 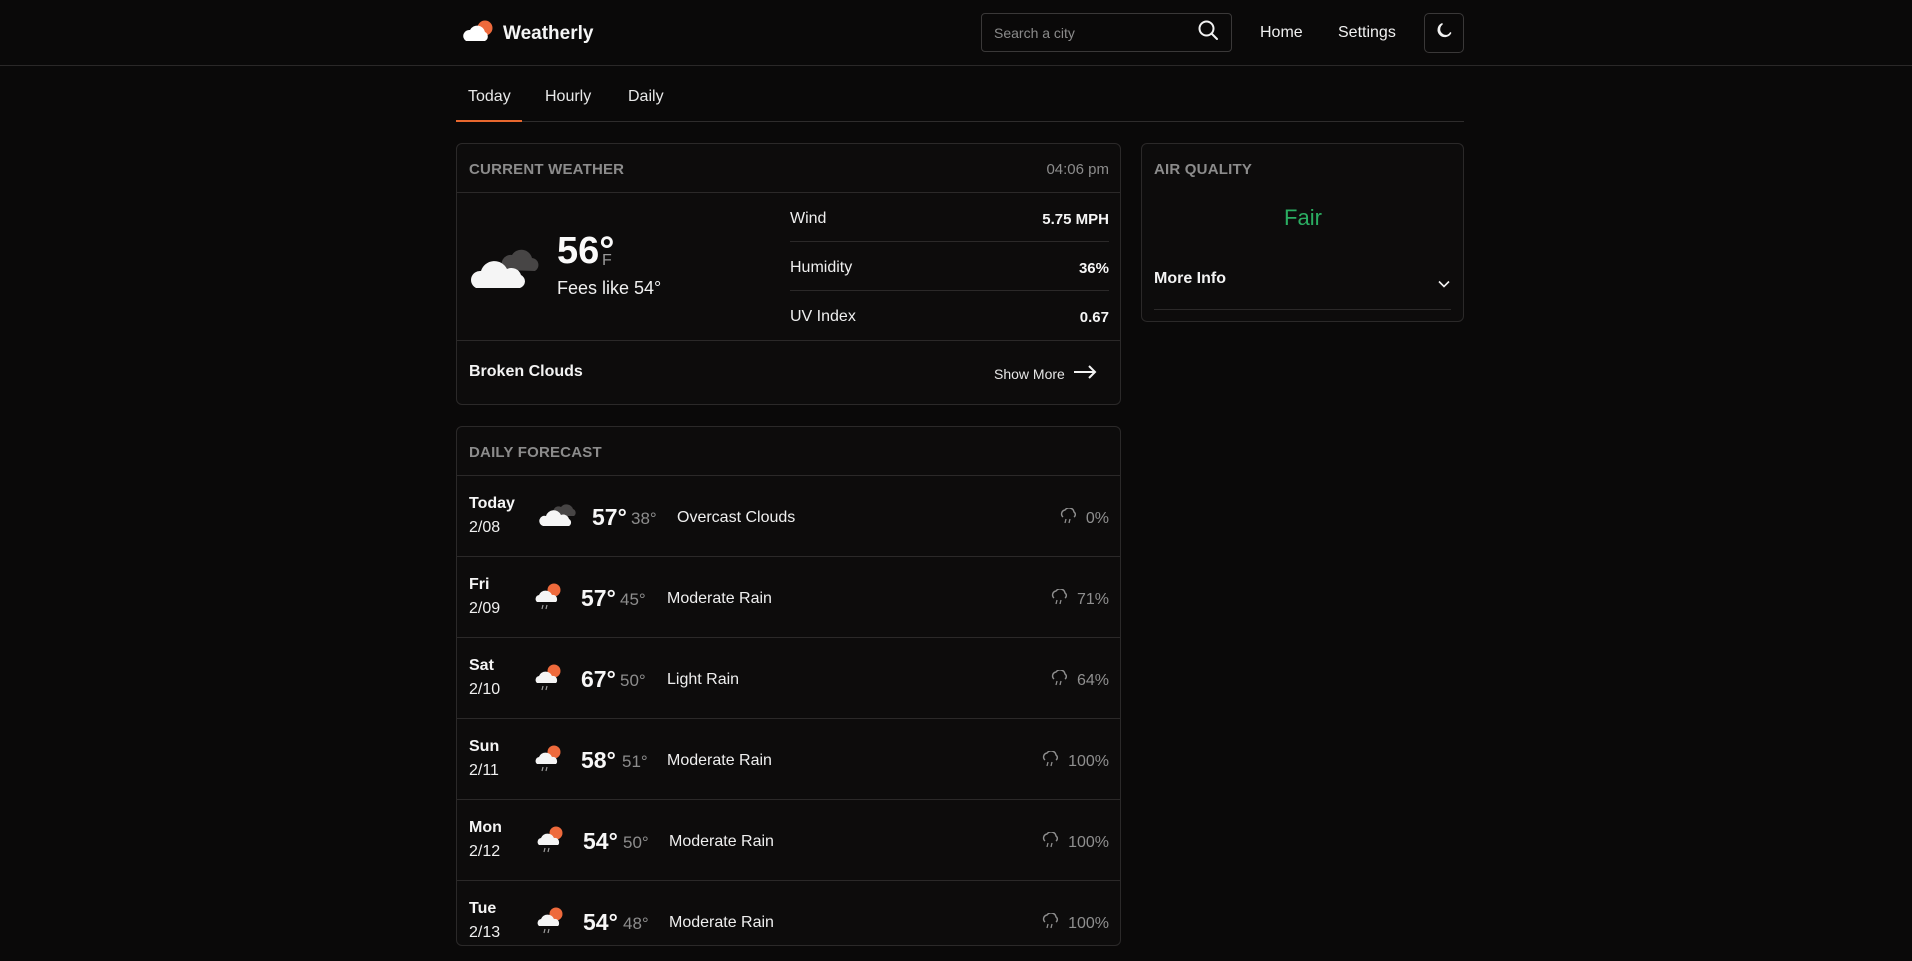 What do you see at coordinates (485, 608) in the screenshot?
I see `forecast-date: 2/09` at bounding box center [485, 608].